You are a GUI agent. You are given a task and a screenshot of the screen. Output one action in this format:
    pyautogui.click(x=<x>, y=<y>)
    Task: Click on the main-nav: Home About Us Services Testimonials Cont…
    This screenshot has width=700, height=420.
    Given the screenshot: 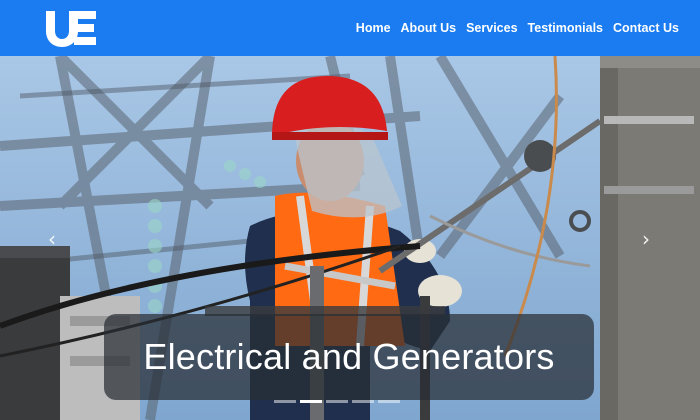 What is the action you would take?
    pyautogui.click(x=517, y=28)
    